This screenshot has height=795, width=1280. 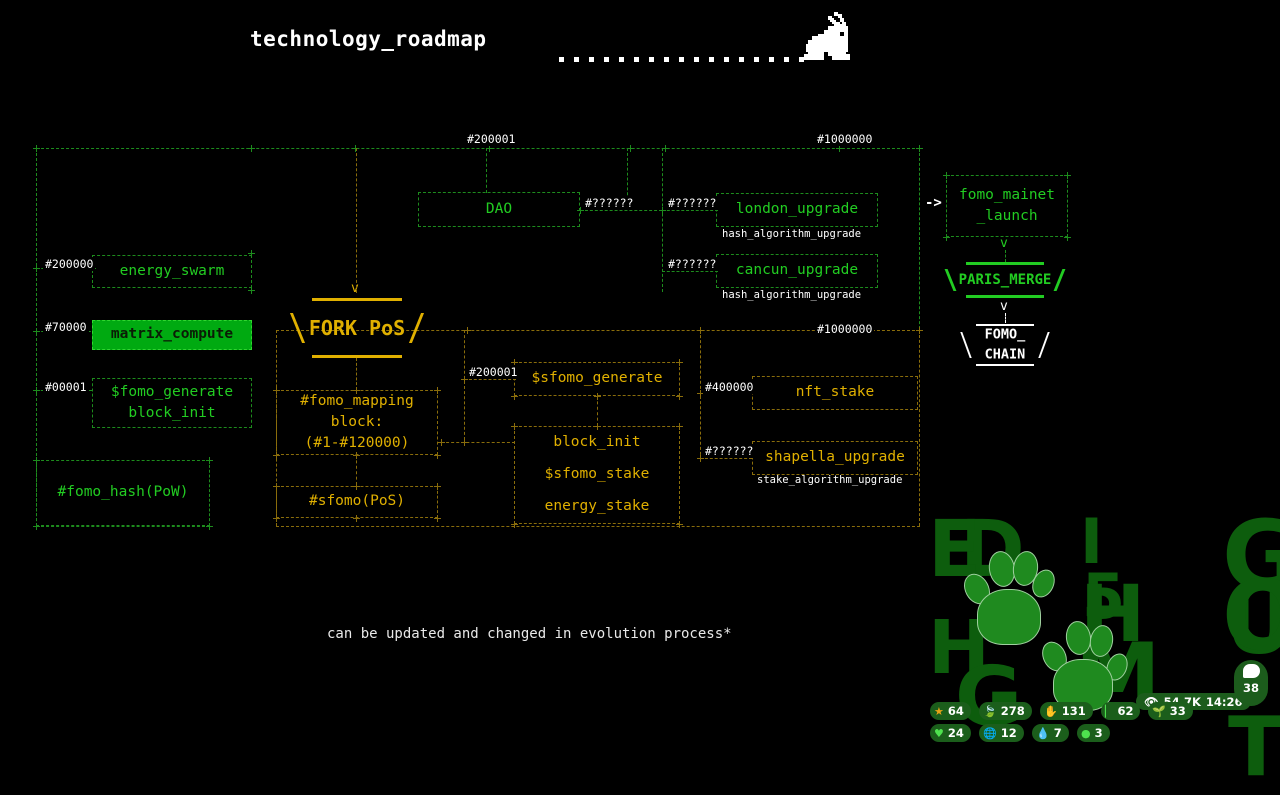 I want to click on sprout-icon: 🌱, so click(x=1159, y=711).